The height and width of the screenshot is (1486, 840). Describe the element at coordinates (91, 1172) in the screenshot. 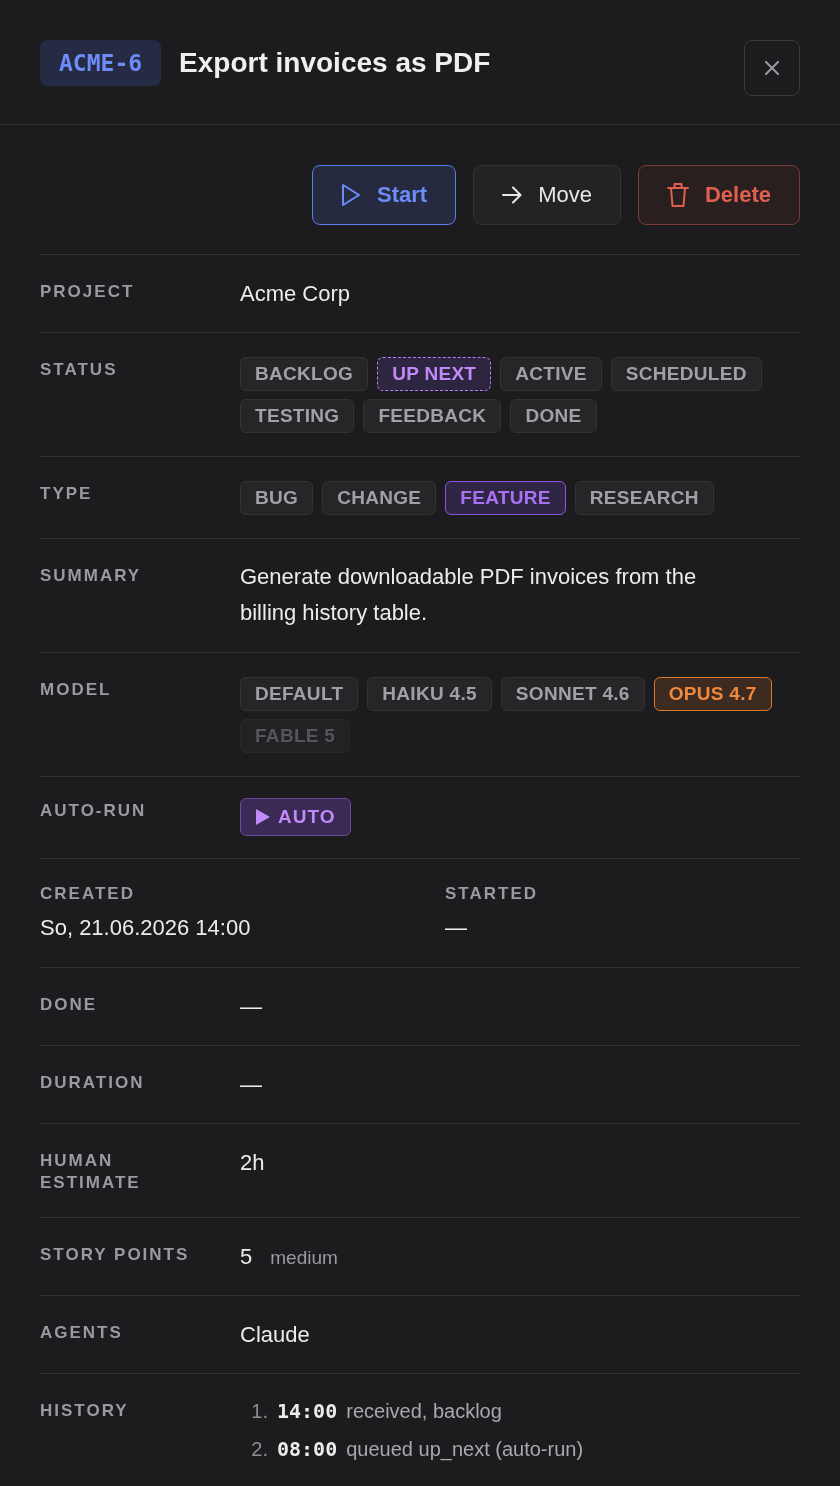

I see `field-label: HUMAN ESTIMATE` at that location.